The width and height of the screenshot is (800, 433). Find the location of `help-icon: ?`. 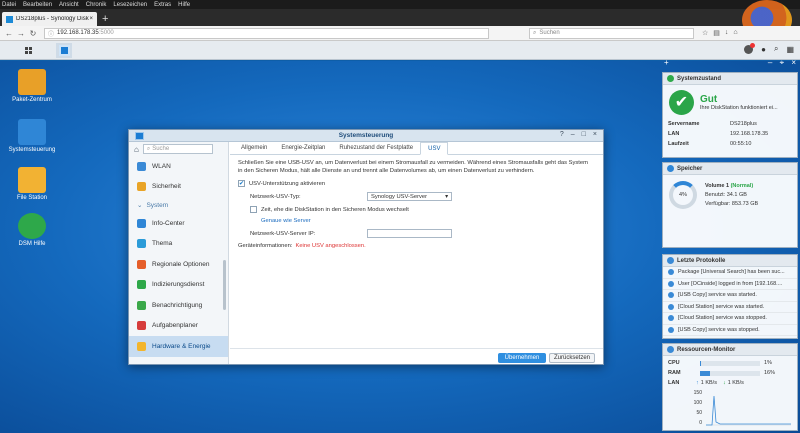

help-icon: ? is located at coordinates (562, 134).